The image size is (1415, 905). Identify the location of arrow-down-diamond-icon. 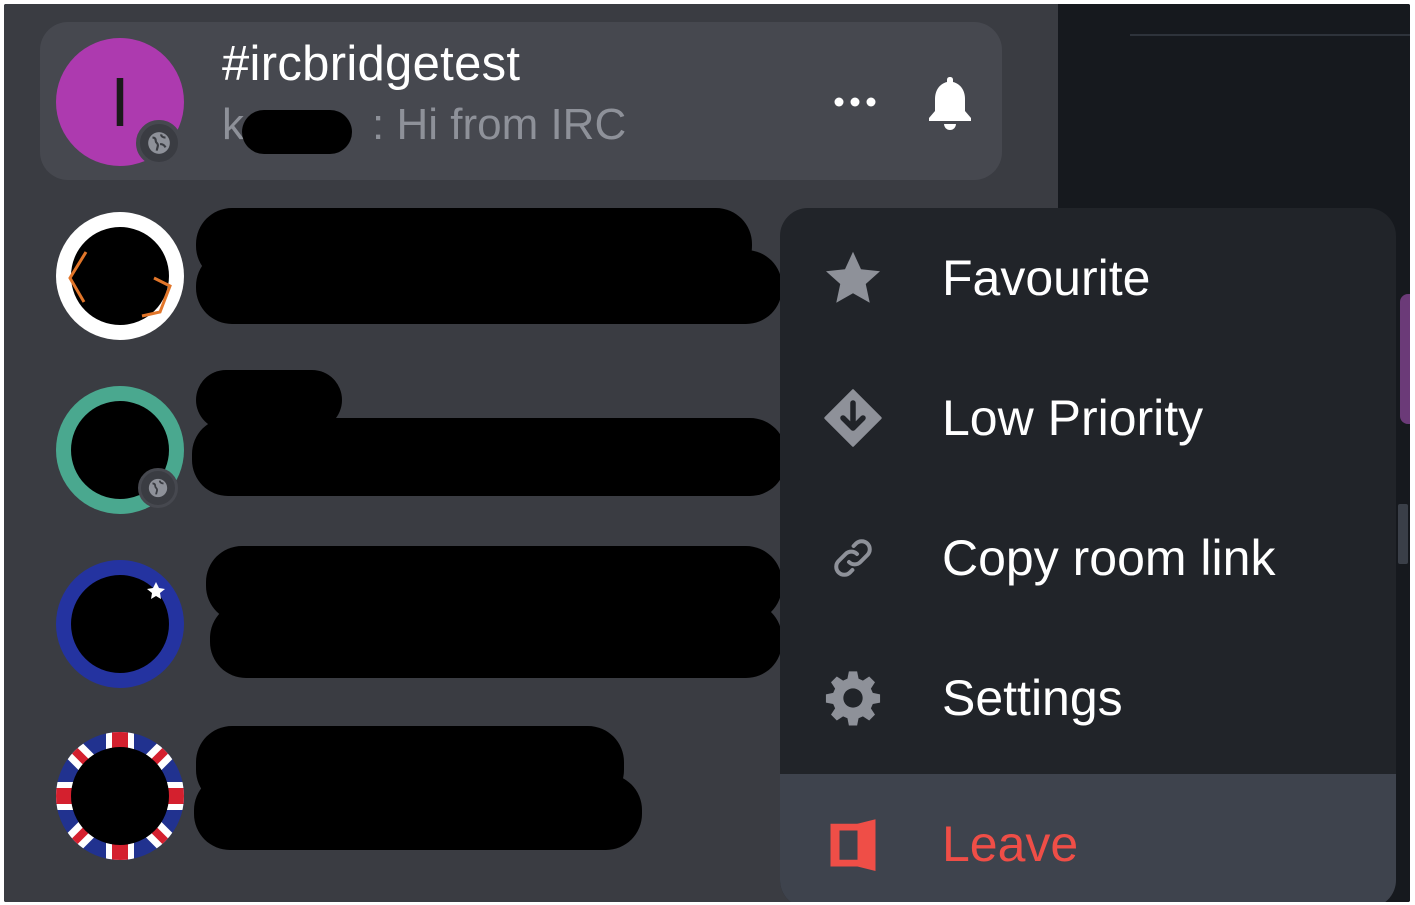
(853, 418).